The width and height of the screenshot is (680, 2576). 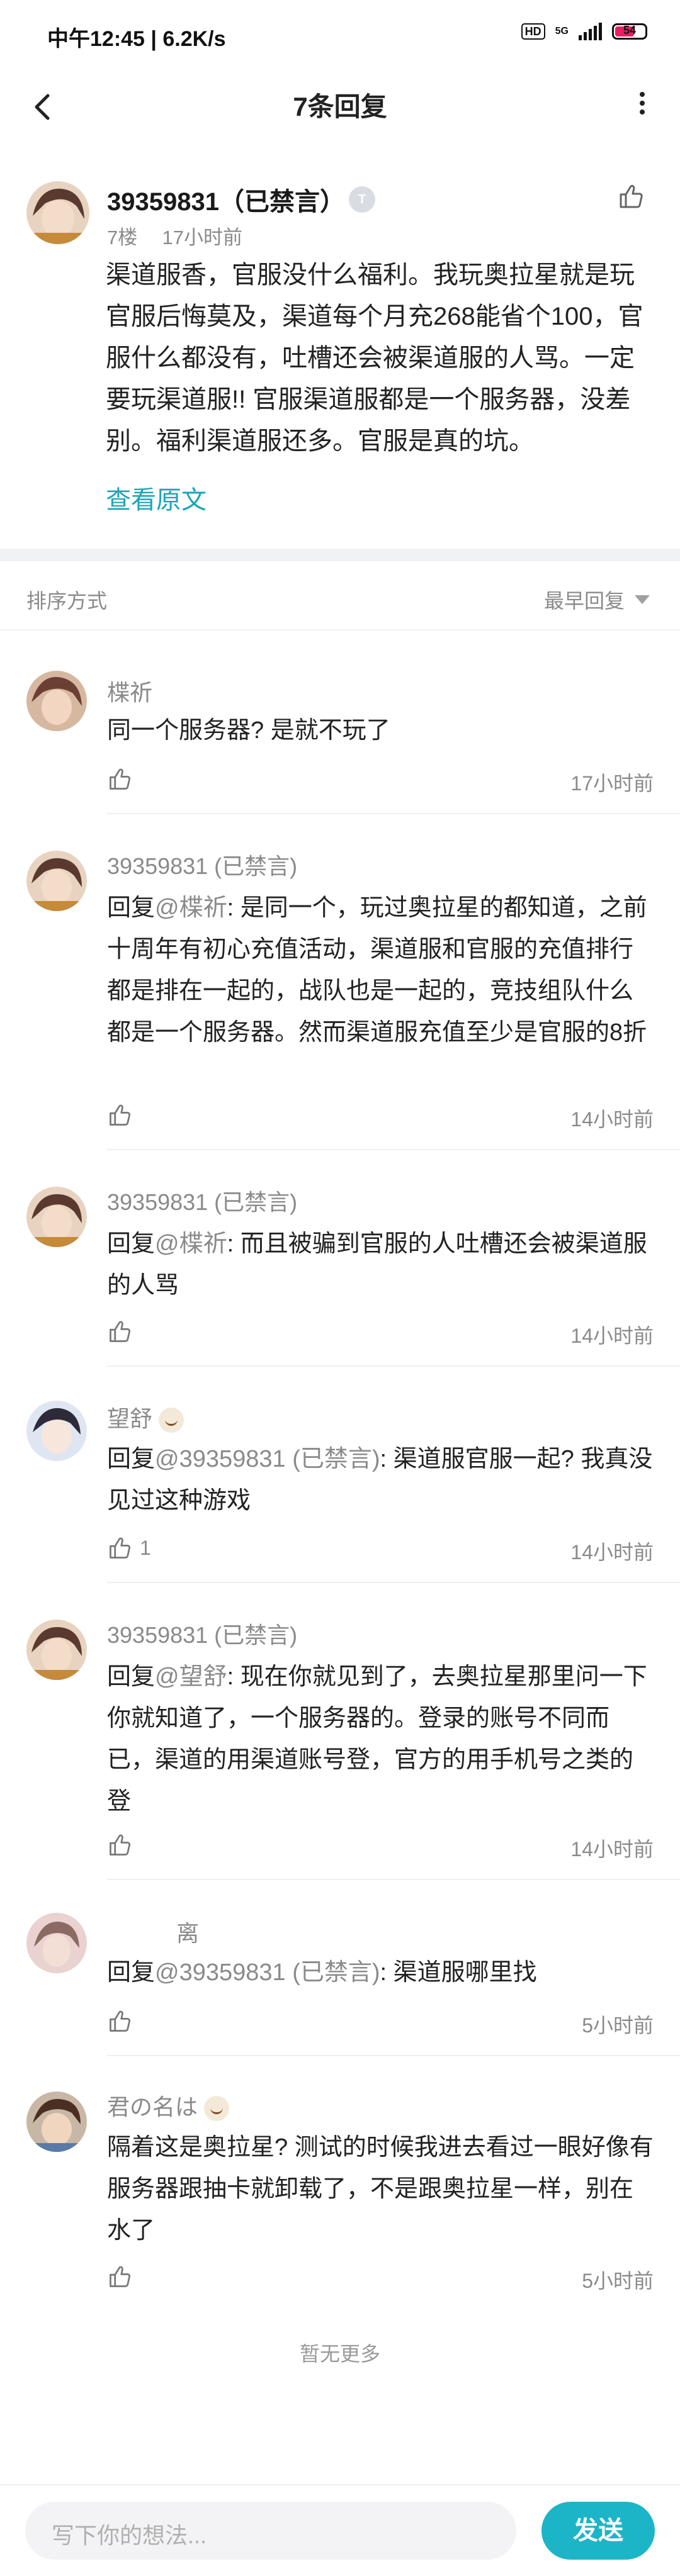 I want to click on reply-text: 回复@39359831 (已禁言): 渠道服哪里找, so click(x=322, y=1972).